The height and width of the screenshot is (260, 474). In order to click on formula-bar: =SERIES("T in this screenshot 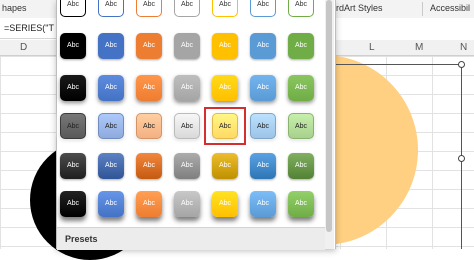, I will do `click(28, 28)`.